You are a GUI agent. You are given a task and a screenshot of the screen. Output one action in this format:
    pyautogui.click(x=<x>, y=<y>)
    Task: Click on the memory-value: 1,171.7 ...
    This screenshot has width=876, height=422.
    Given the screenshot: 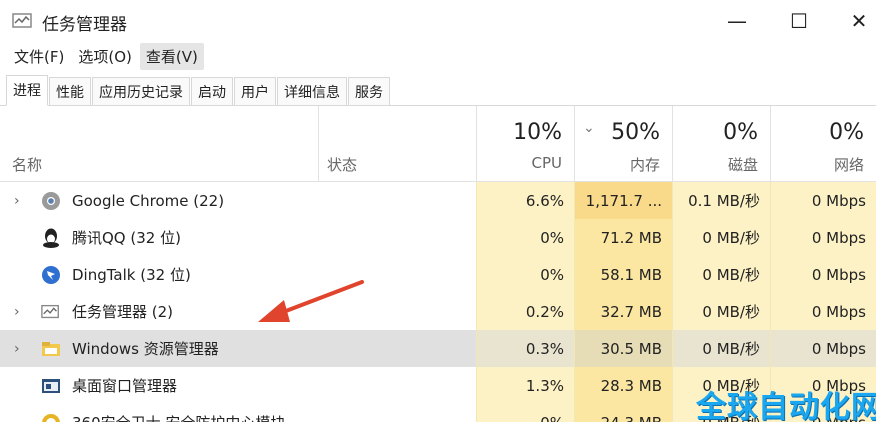 What is the action you would take?
    pyautogui.click(x=623, y=200)
    